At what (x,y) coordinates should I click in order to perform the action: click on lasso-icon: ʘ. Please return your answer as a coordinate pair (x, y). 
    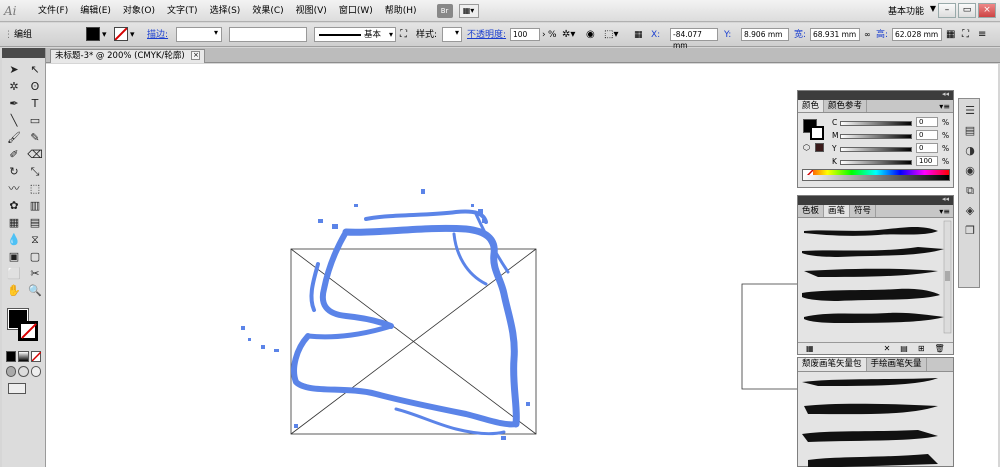
    Looking at the image, I should click on (35, 87).